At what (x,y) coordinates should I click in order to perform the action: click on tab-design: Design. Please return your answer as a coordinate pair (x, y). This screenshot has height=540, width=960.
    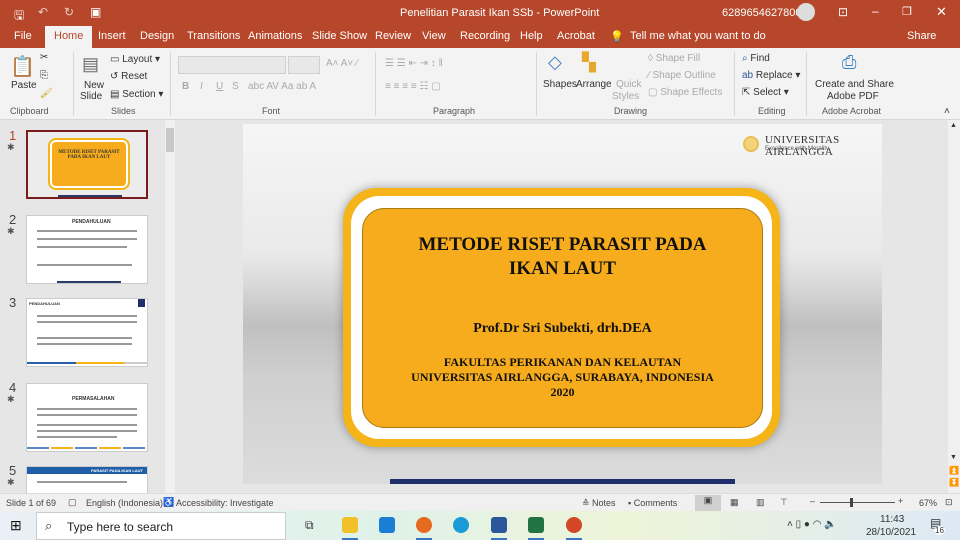
    Looking at the image, I should click on (157, 36).